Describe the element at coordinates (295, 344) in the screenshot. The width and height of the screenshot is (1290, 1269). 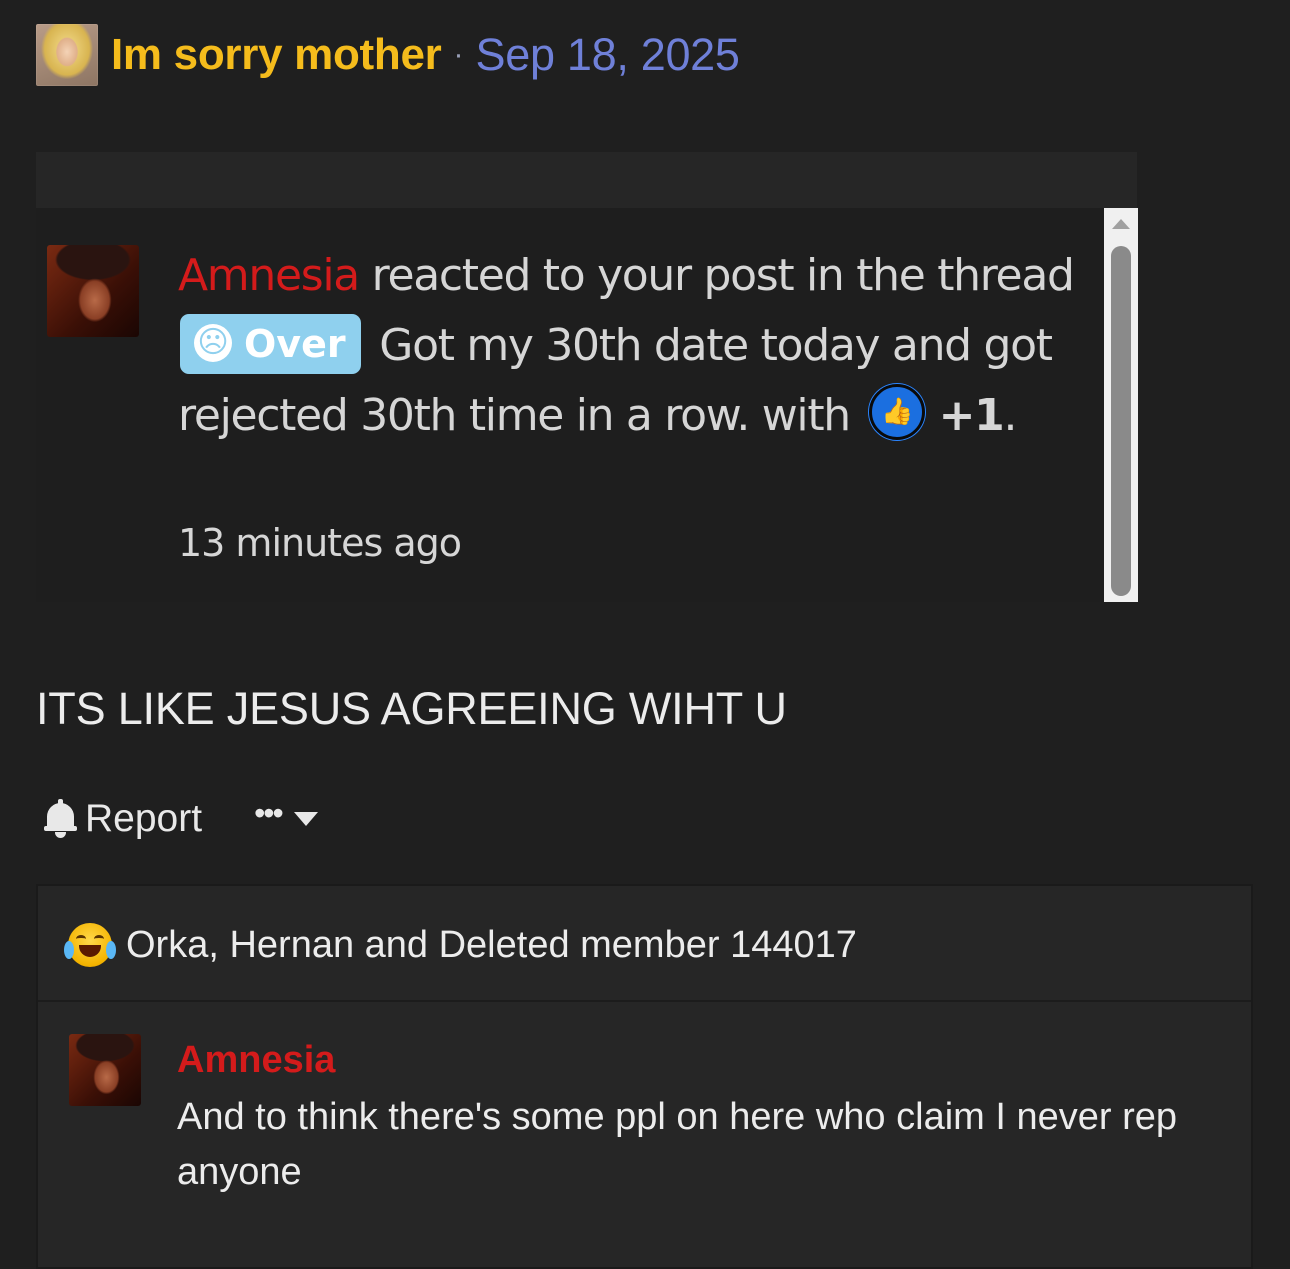
I see `thread-prefix-label: Over` at that location.